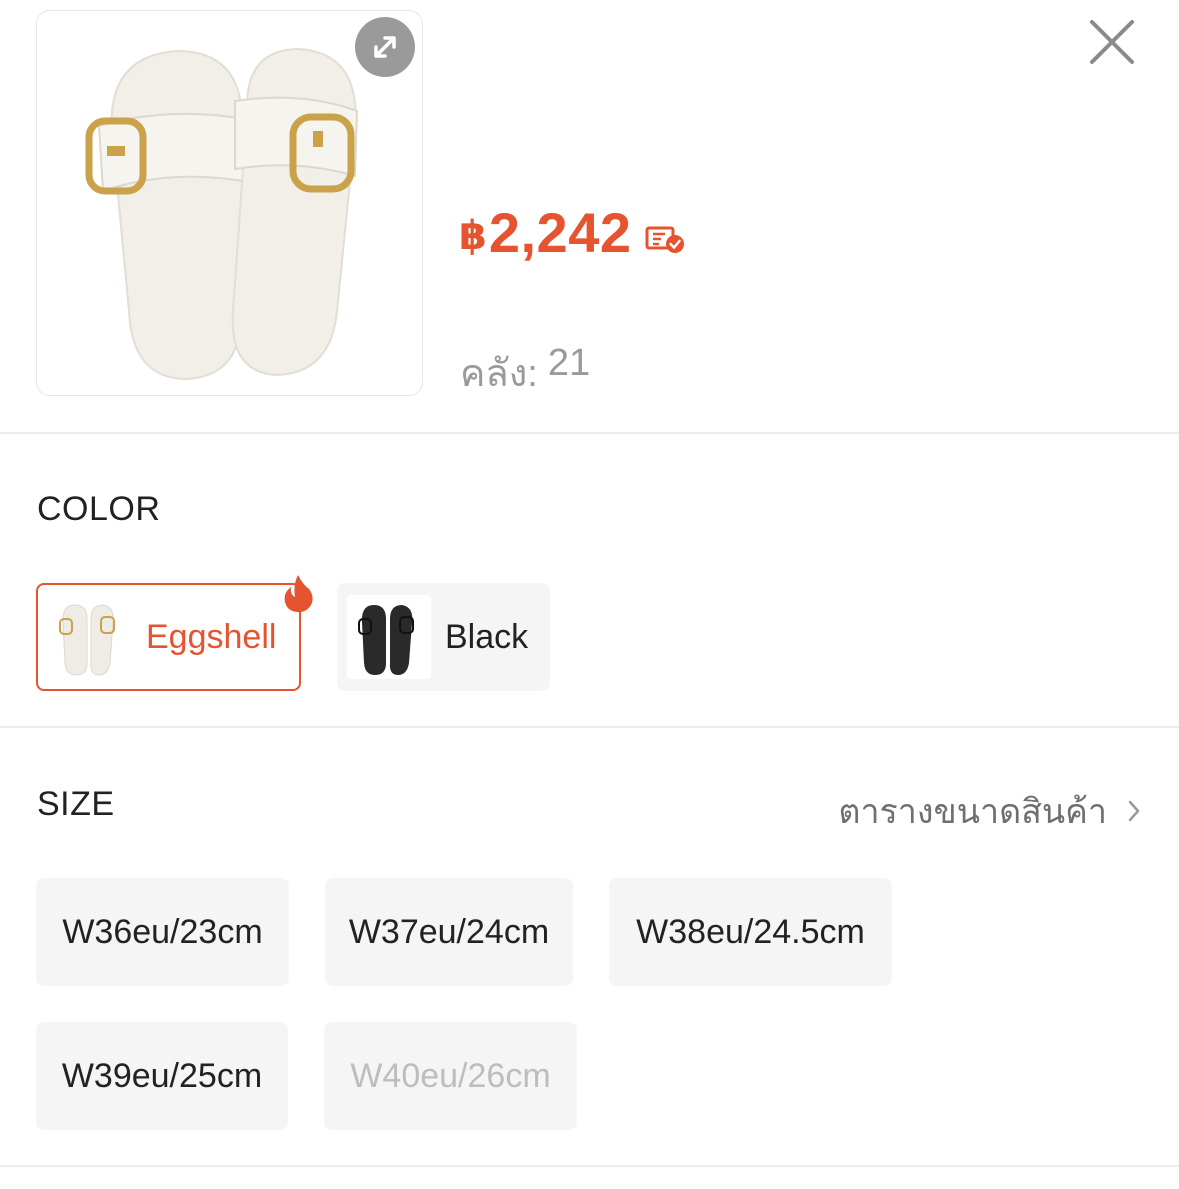 The image size is (1179, 1189). I want to click on close-button, so click(1112, 42).